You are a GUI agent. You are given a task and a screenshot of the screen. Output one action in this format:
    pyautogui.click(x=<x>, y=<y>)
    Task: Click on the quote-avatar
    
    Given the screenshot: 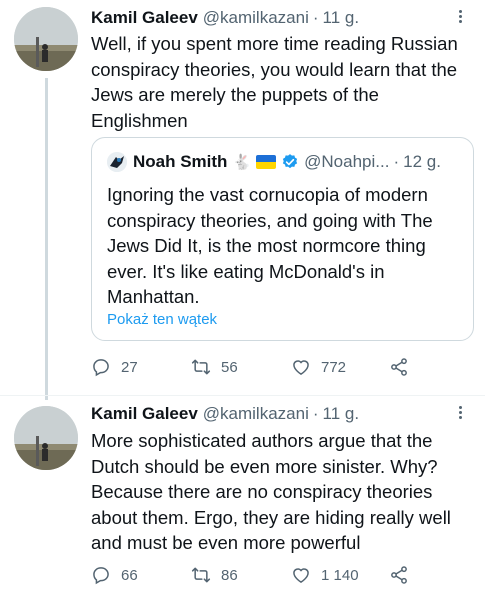 What is the action you would take?
    pyautogui.click(x=117, y=162)
    